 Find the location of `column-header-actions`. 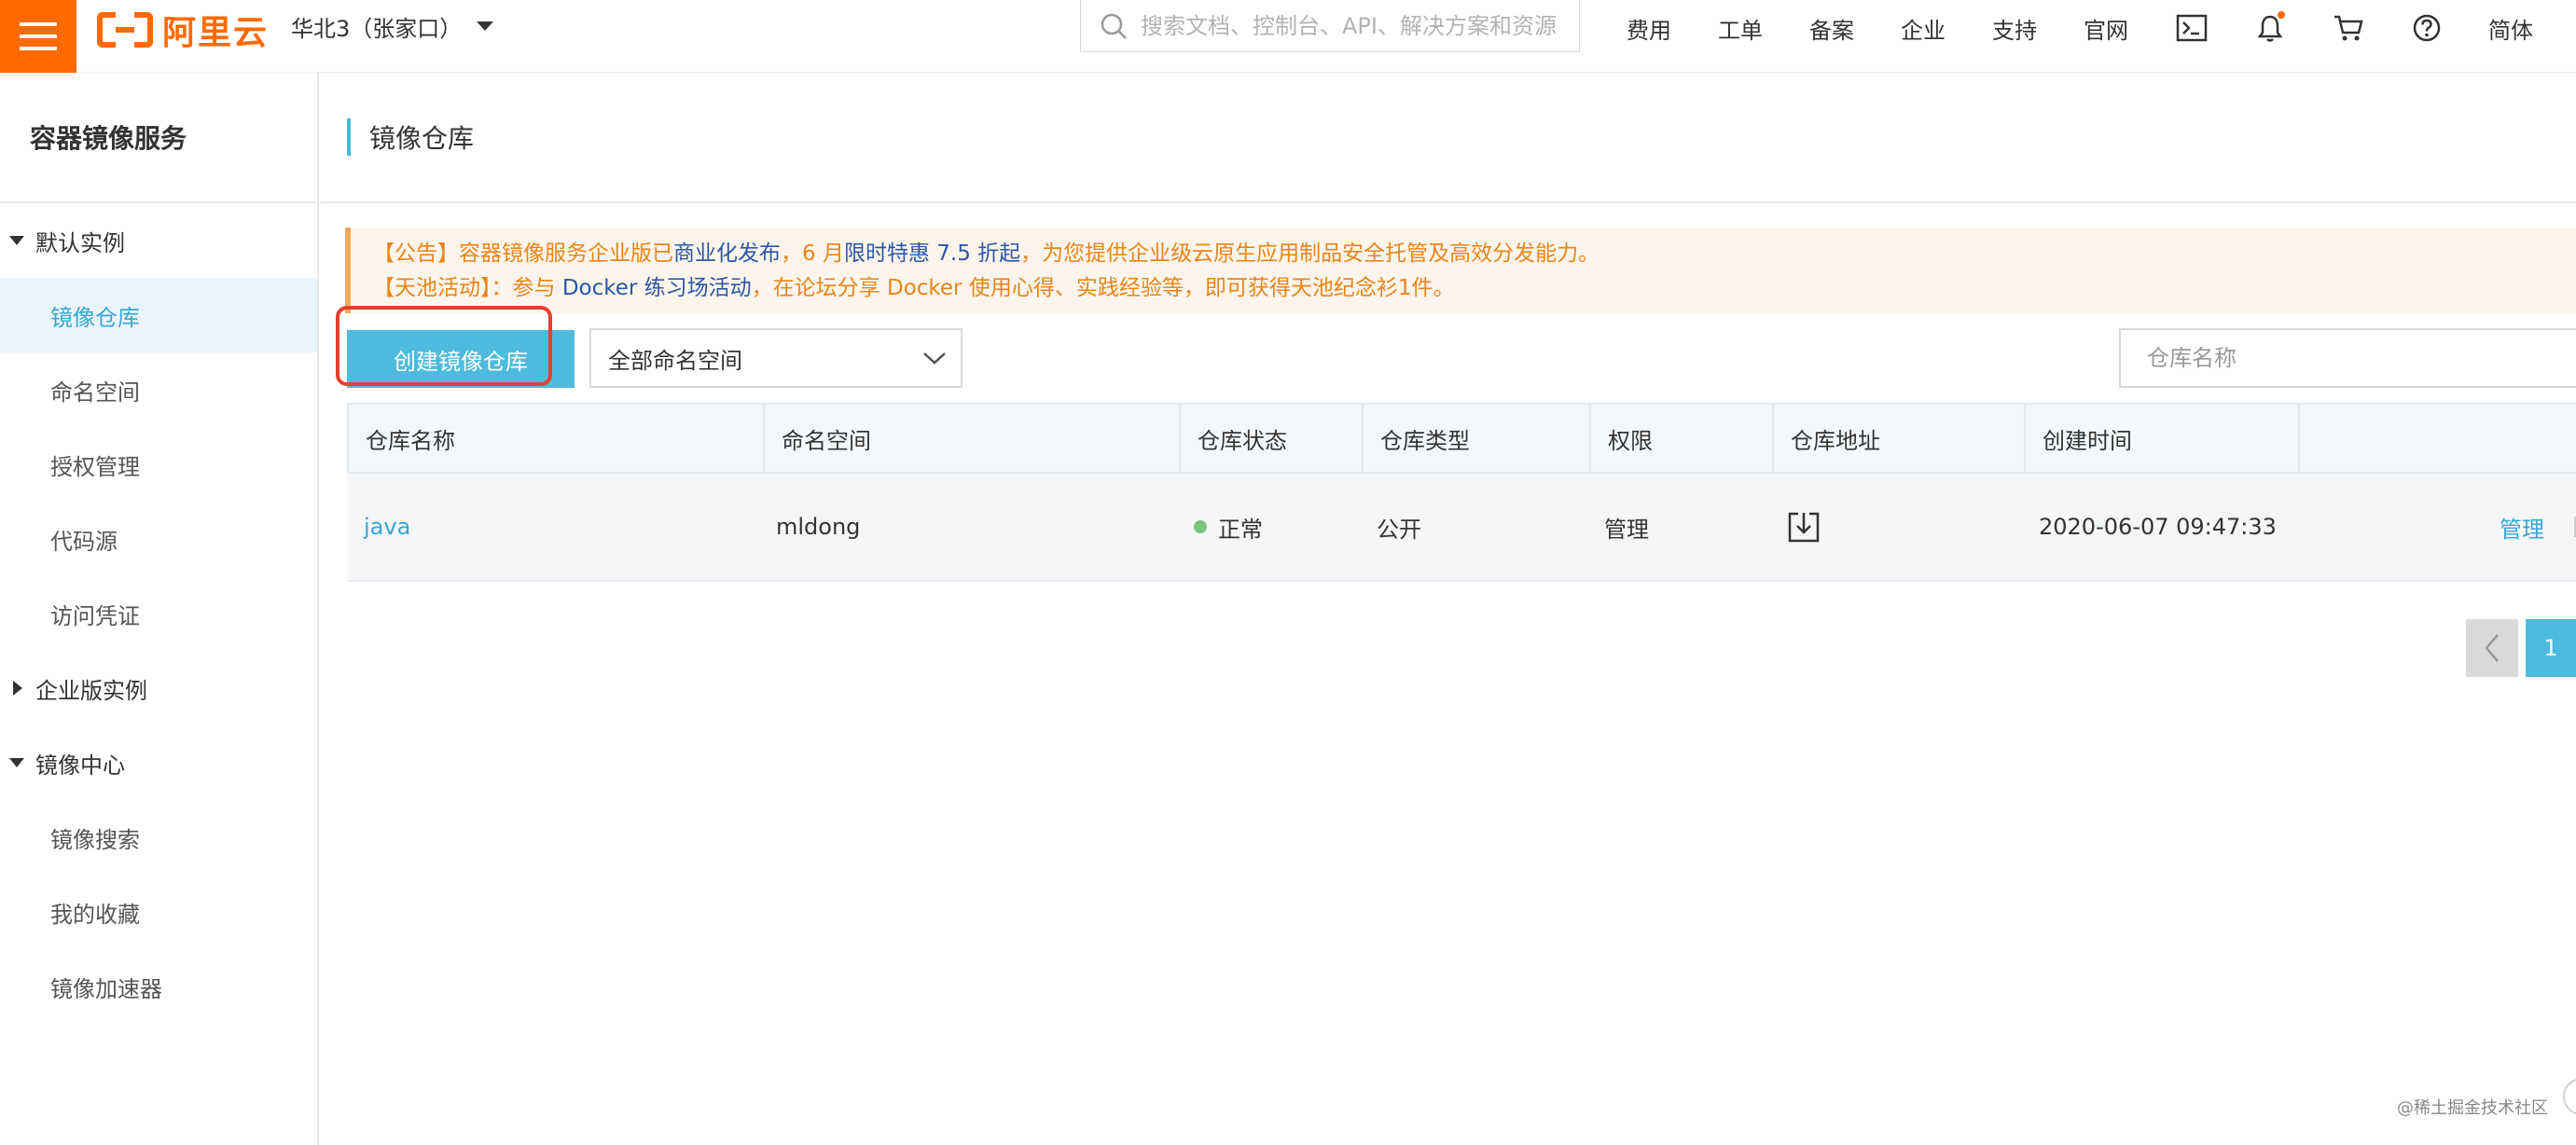

column-header-actions is located at coordinates (2437, 438).